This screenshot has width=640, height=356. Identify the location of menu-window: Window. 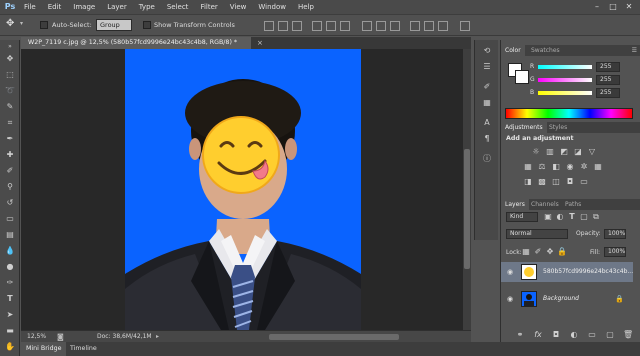
(272, 7).